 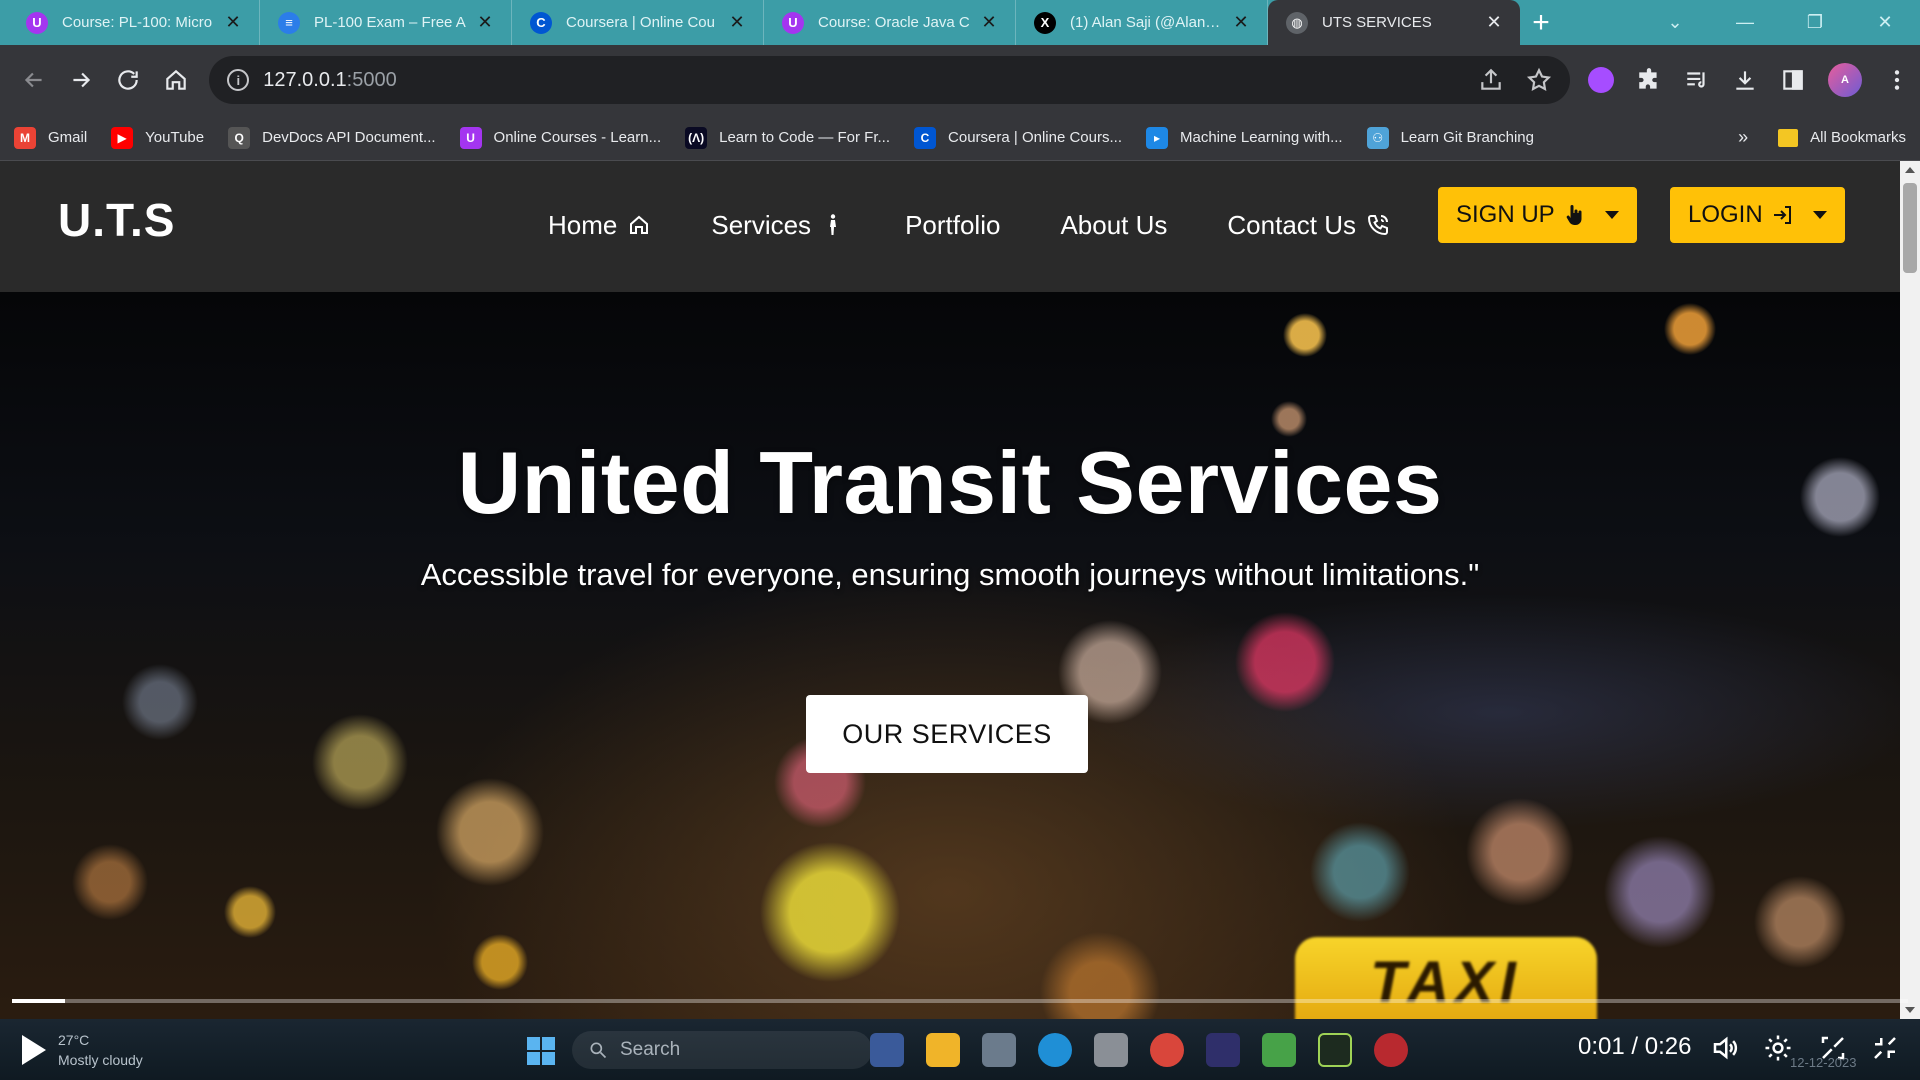 What do you see at coordinates (1745, 22) in the screenshot?
I see `minimize-icon: —` at bounding box center [1745, 22].